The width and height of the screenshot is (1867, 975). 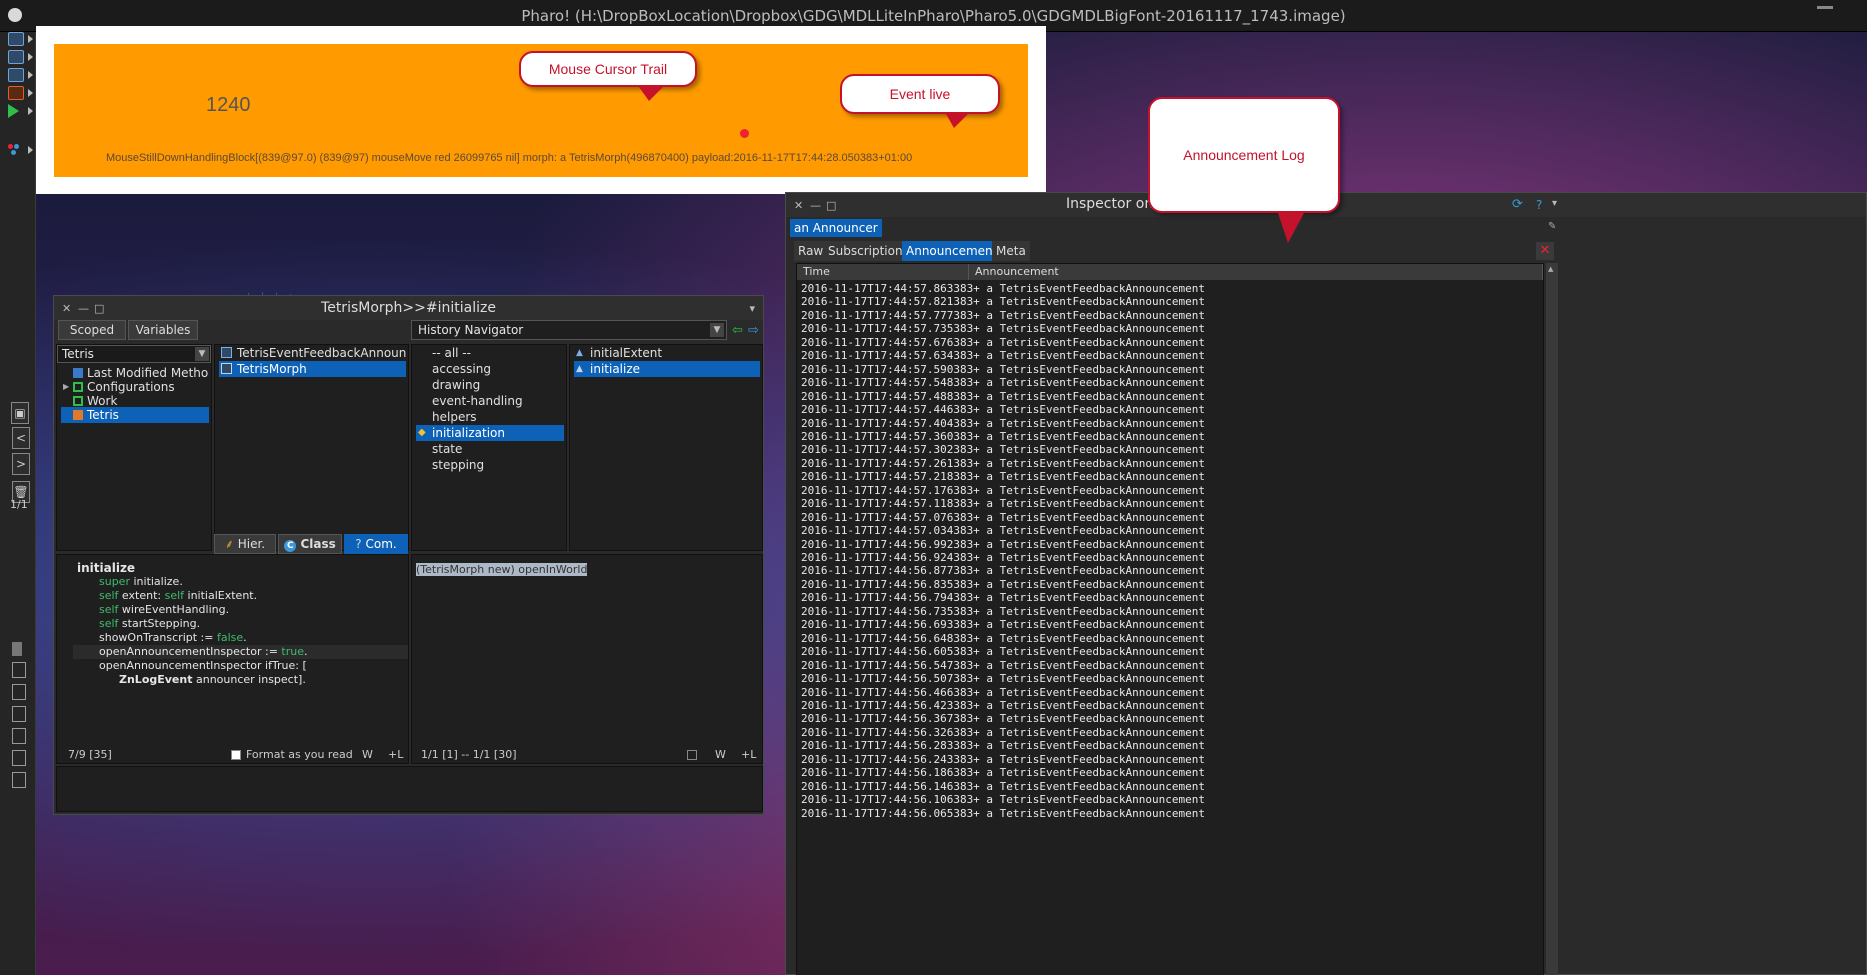 I want to click on save-icon, so click(x=692, y=755).